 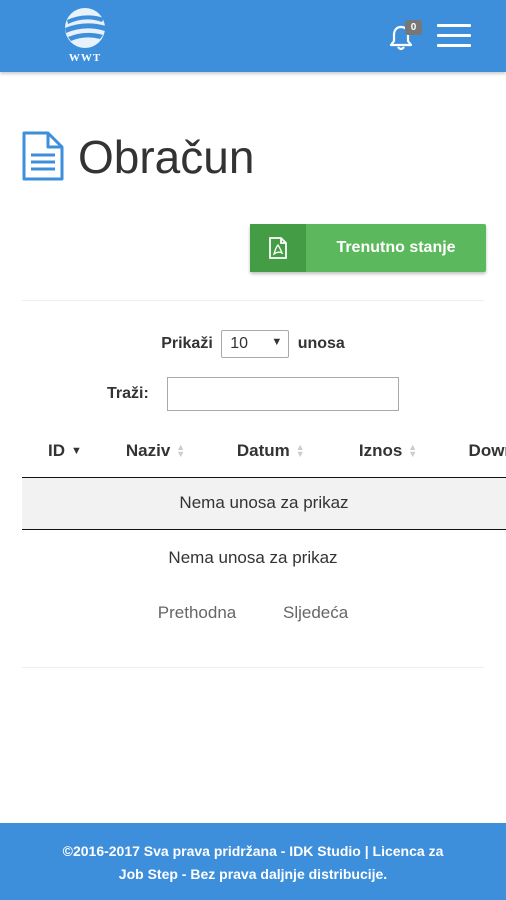 I want to click on page-title: Obračun, so click(x=166, y=157).